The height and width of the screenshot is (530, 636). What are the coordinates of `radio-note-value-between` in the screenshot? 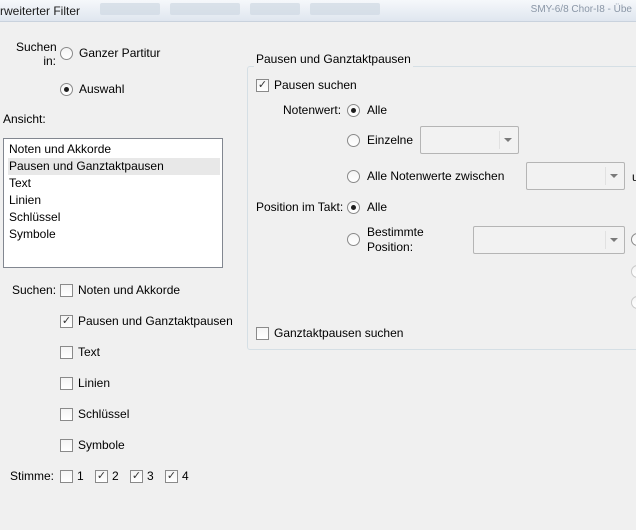 It's located at (353, 176).